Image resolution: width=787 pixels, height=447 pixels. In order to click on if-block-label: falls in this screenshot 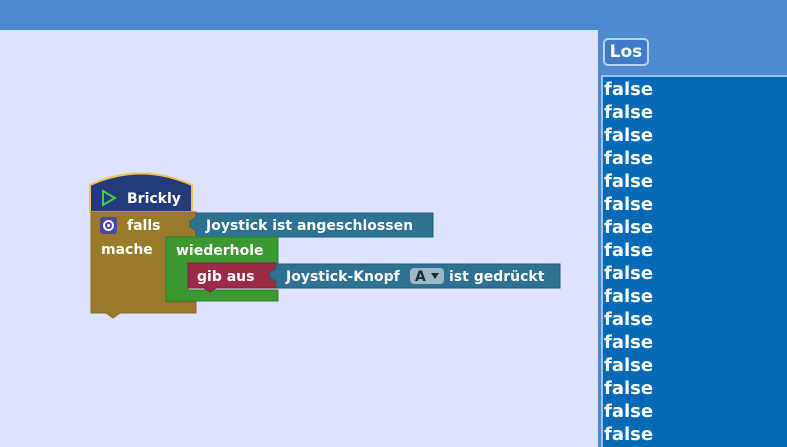, I will do `click(143, 226)`.